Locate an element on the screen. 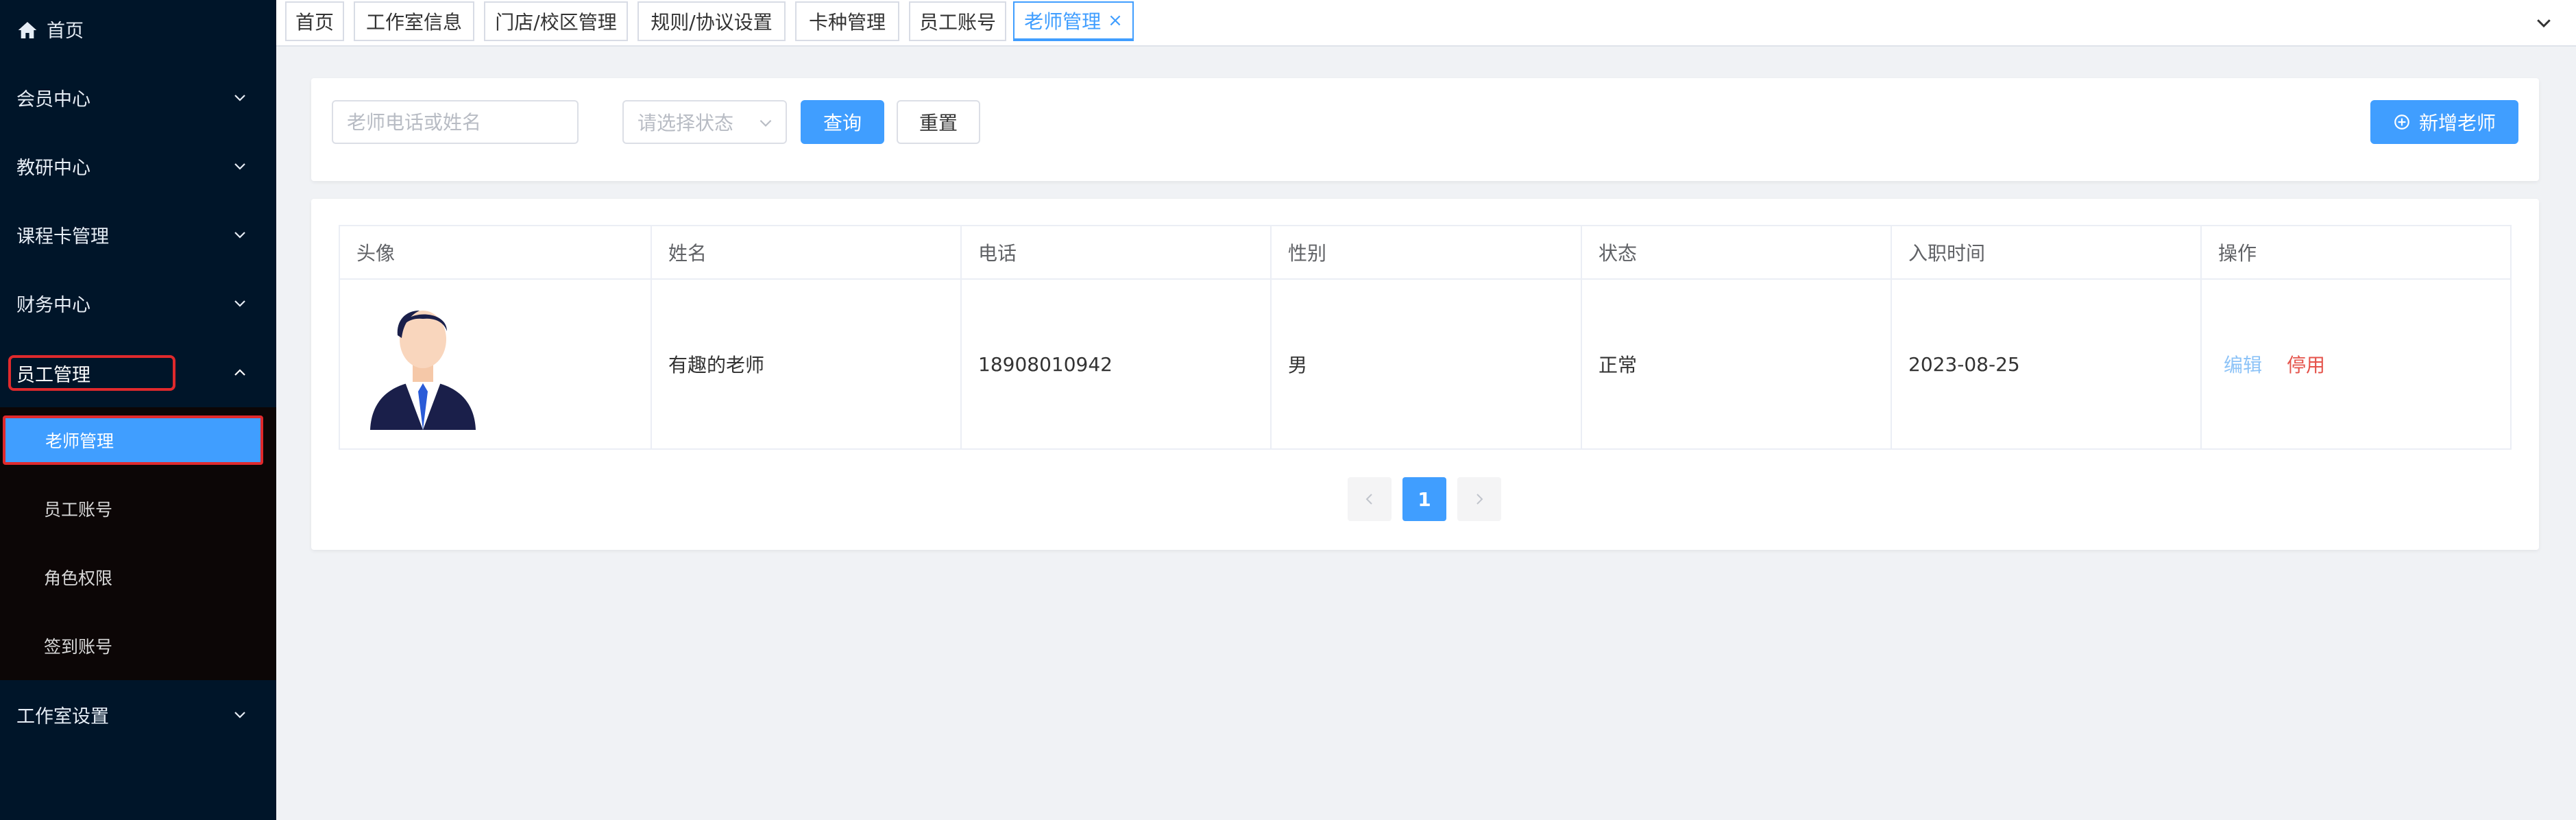 Image resolution: width=2576 pixels, height=820 pixels. chevron-up-icon is located at coordinates (240, 373).